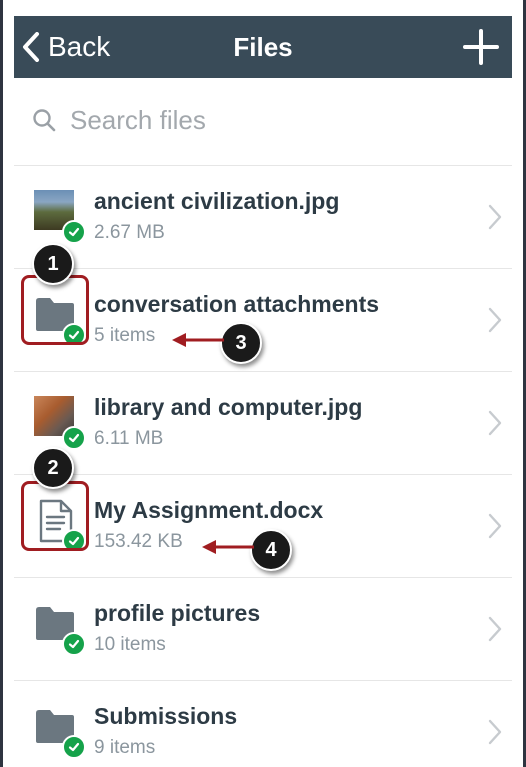  Describe the element at coordinates (125, 747) in the screenshot. I see `item-count: 9 items` at that location.